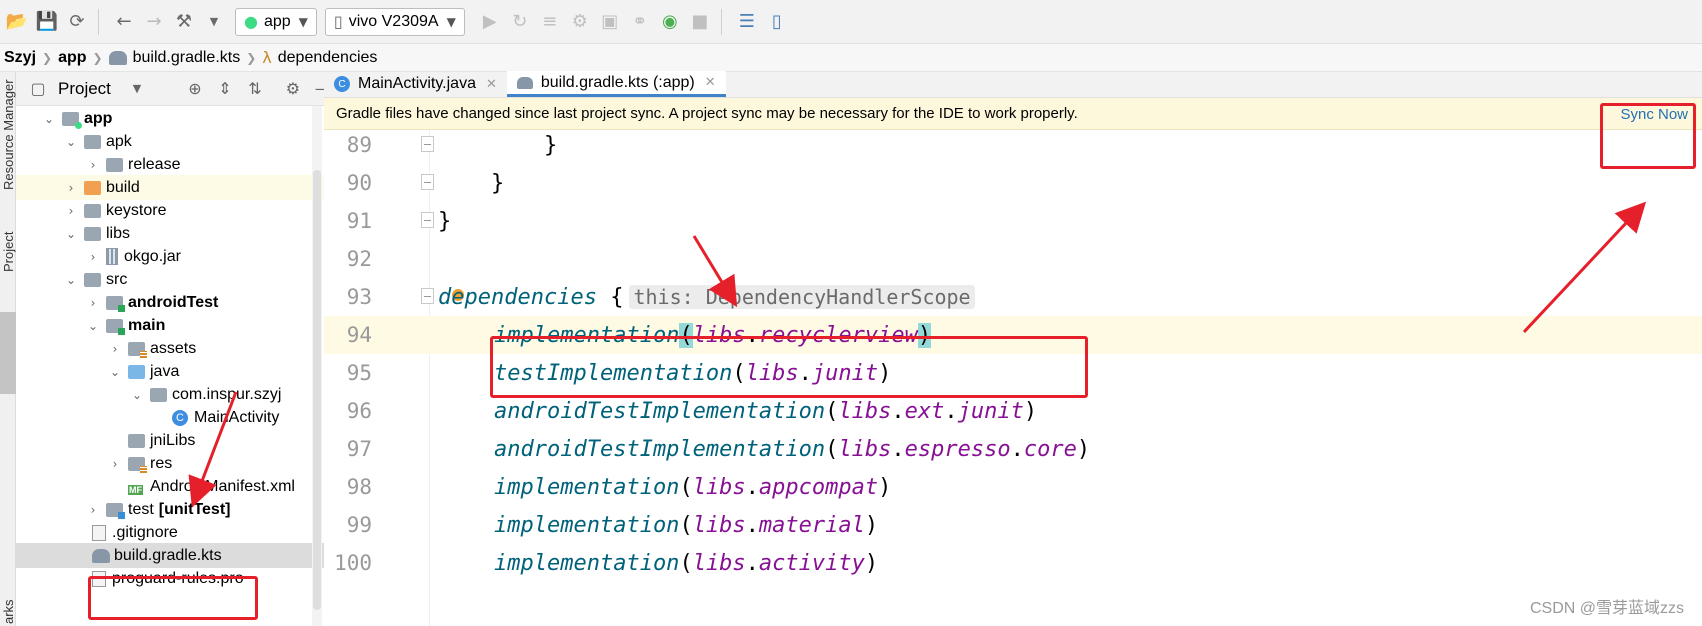  What do you see at coordinates (213, 449) in the screenshot?
I see `arrow-to-res` at bounding box center [213, 449].